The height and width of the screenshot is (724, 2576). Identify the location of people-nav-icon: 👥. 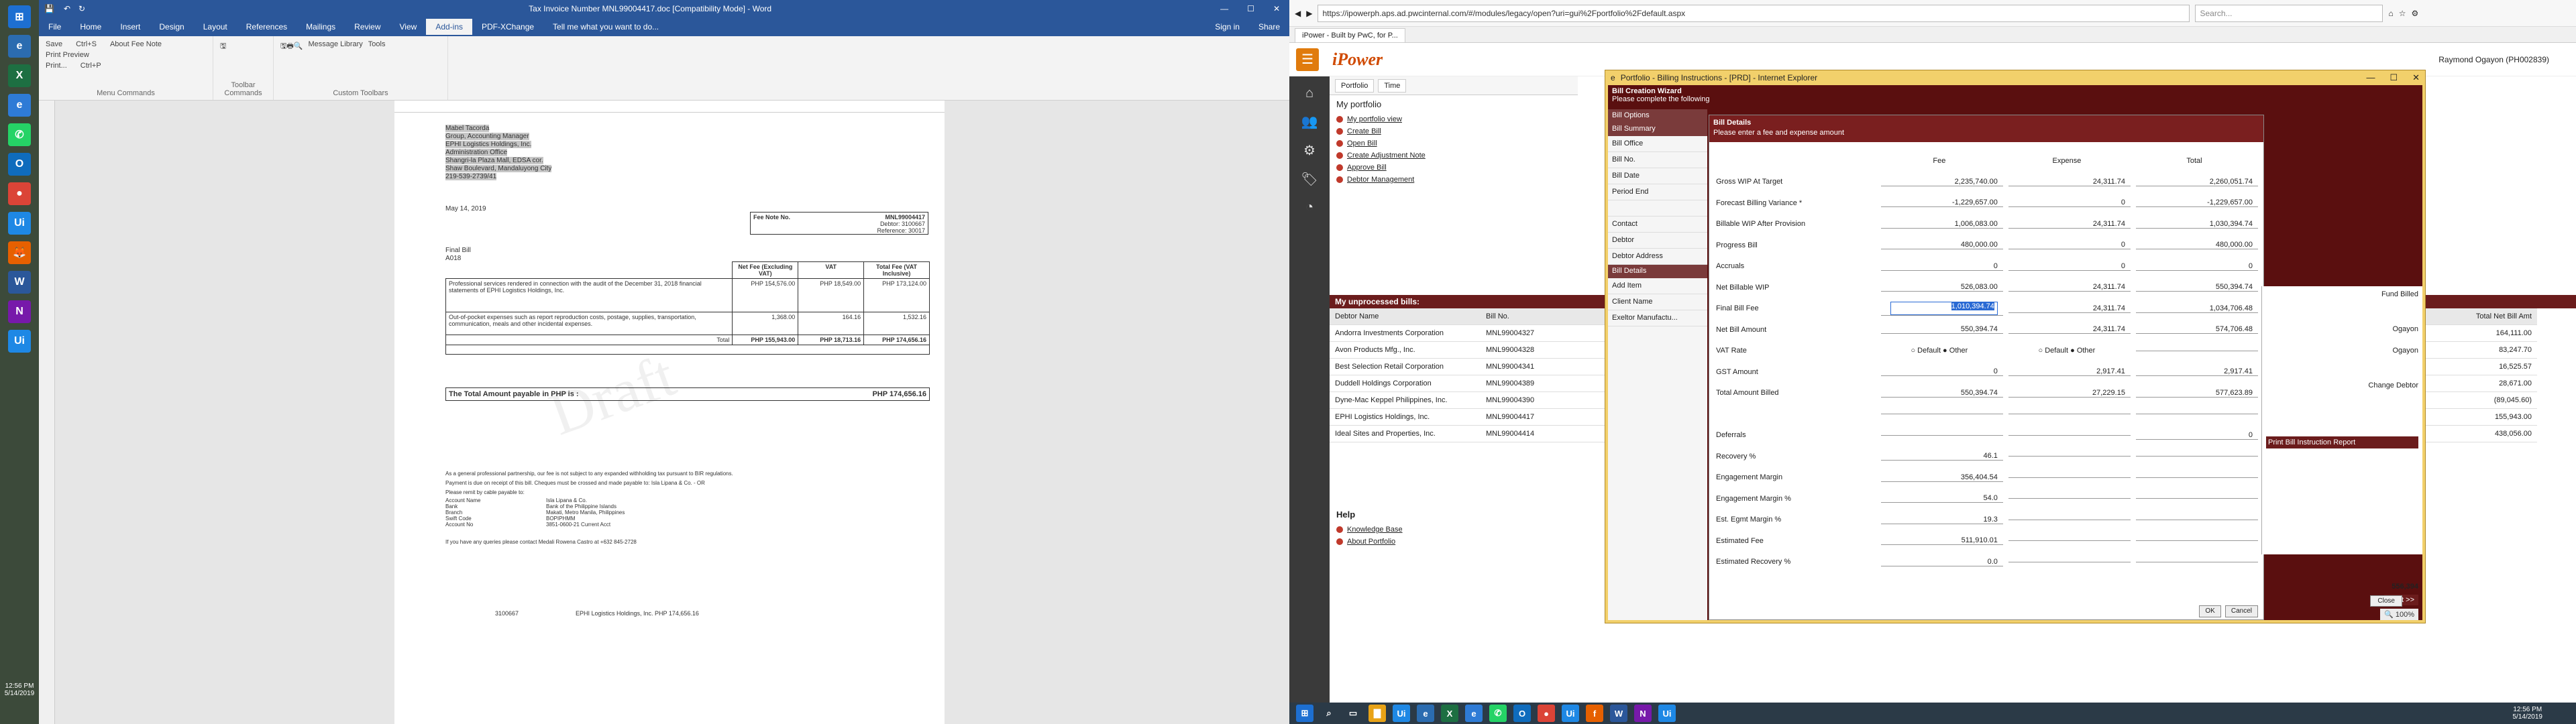
(1309, 121).